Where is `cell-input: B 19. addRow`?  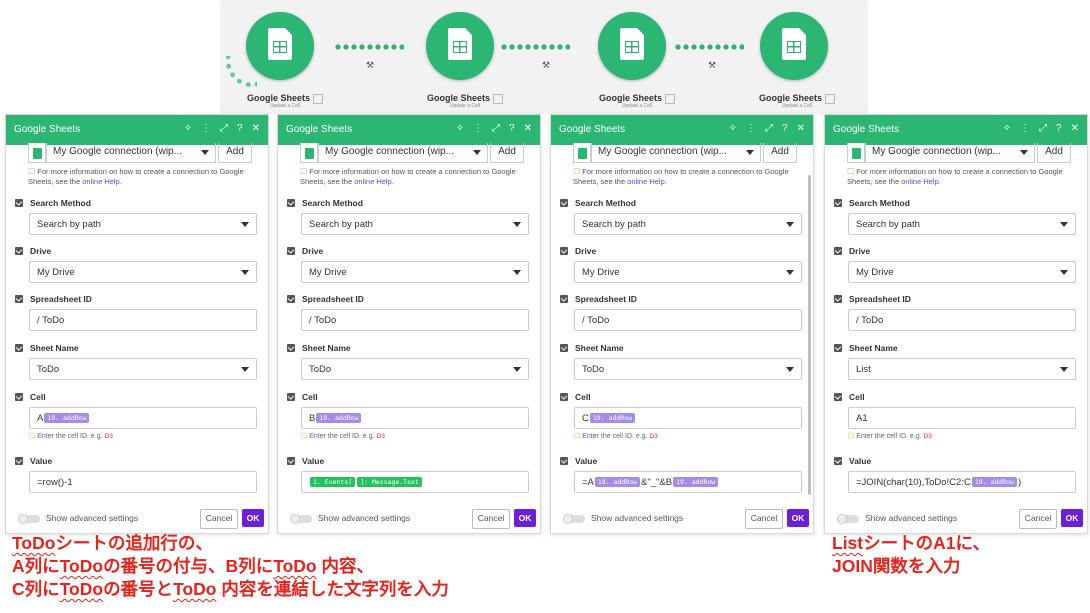
cell-input: B 19. addRow is located at coordinates (415, 418).